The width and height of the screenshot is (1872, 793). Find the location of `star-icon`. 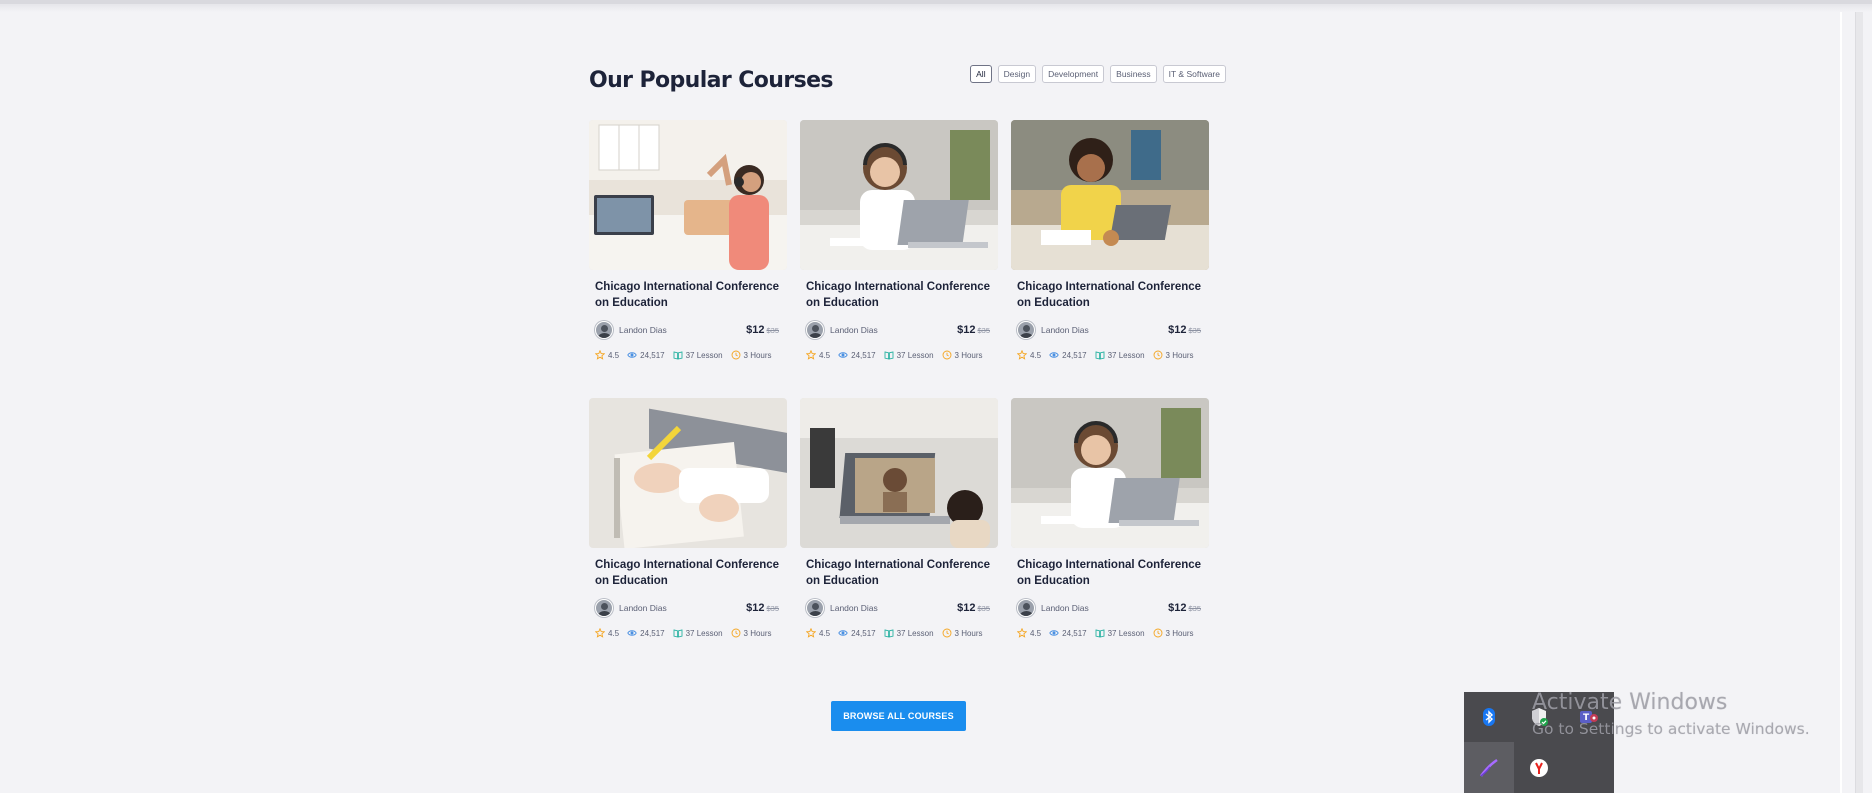

star-icon is located at coordinates (811, 355).